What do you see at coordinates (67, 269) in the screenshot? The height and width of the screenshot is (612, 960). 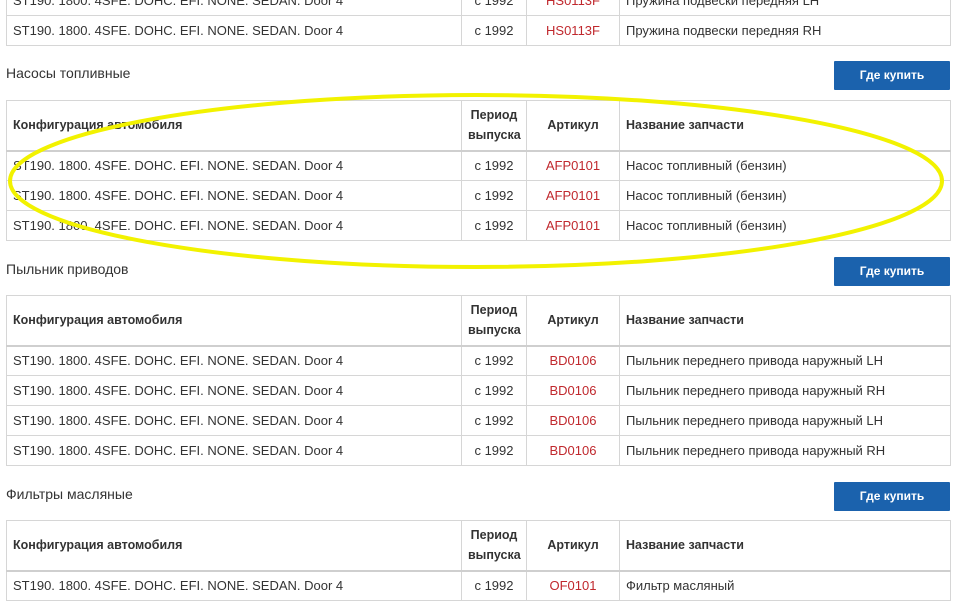 I see `section-title-drive-boots: Пыльник приводов` at bounding box center [67, 269].